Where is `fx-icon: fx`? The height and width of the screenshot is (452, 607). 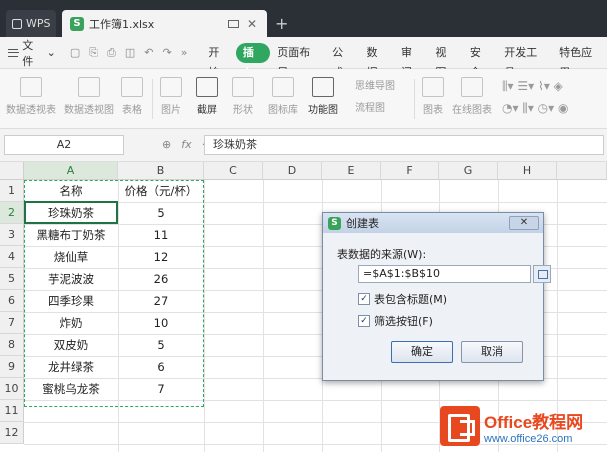
fx-icon: fx is located at coordinates (186, 144).